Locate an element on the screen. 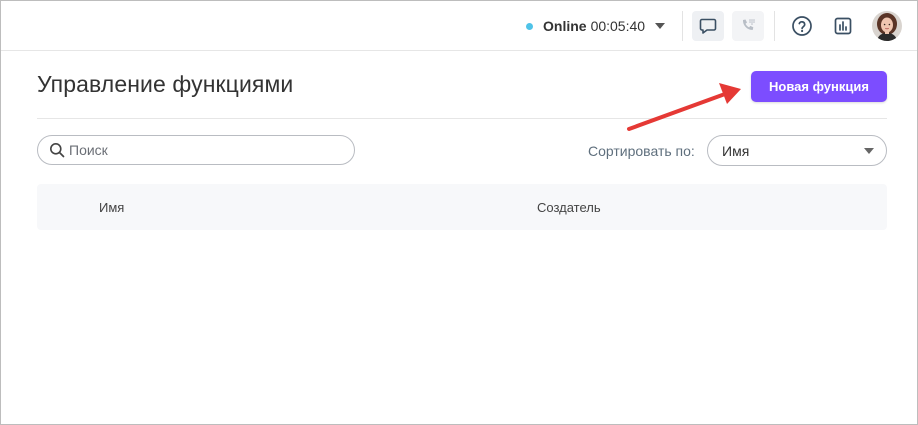 The image size is (918, 425). sort-selected-value: Имя is located at coordinates (736, 150).